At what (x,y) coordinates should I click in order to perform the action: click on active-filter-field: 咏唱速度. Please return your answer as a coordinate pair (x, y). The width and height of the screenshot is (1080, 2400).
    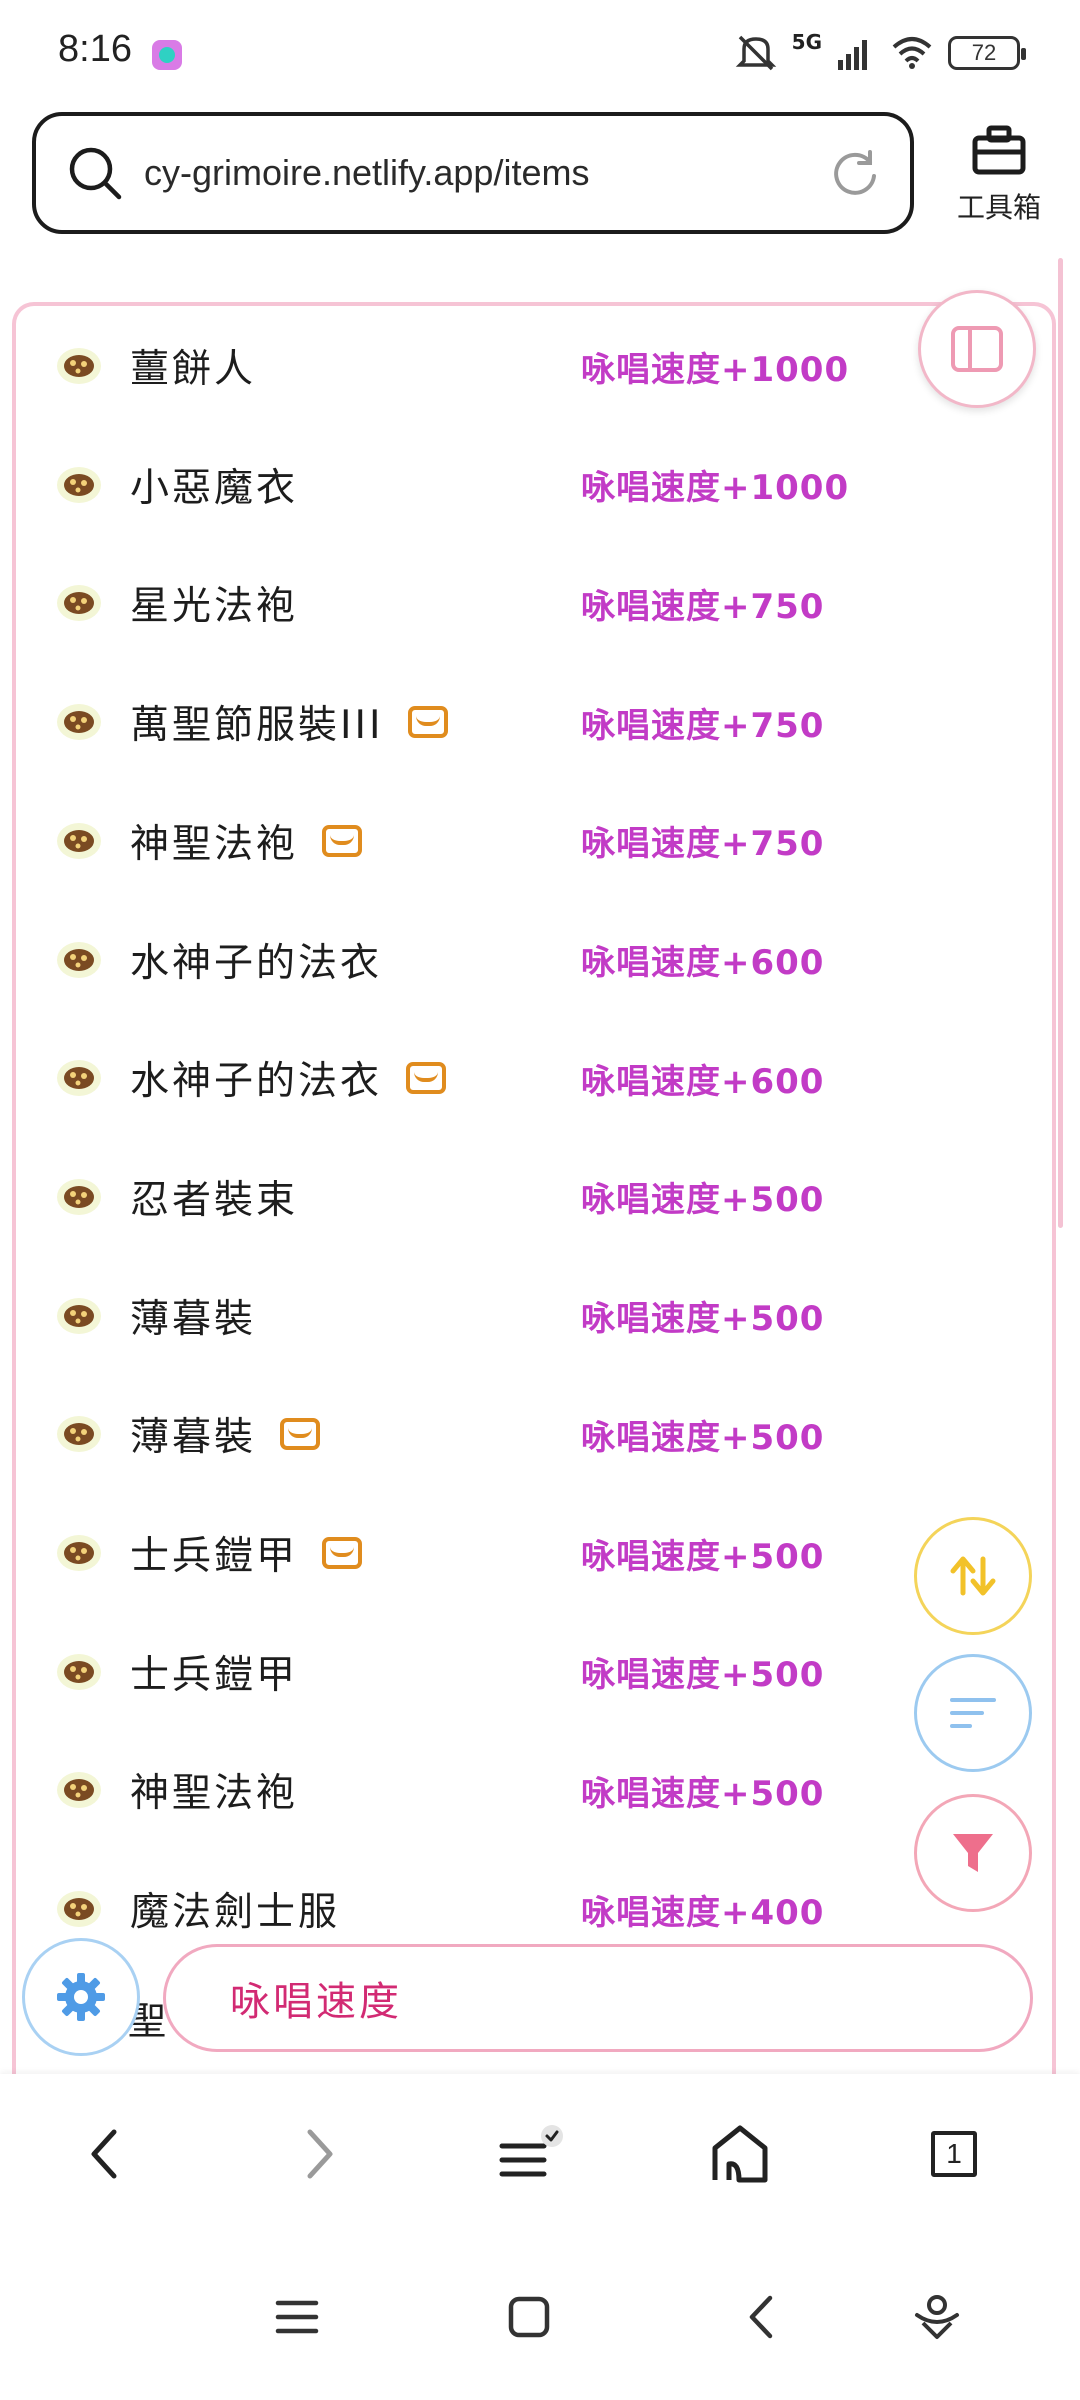
    Looking at the image, I should click on (598, 1998).